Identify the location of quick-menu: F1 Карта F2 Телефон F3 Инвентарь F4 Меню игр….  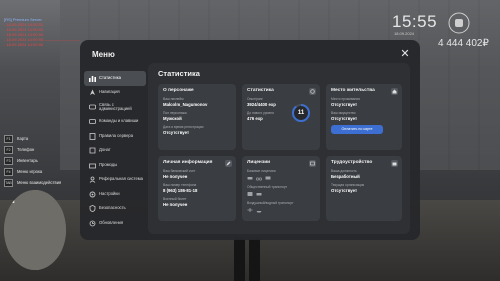
(32, 160).